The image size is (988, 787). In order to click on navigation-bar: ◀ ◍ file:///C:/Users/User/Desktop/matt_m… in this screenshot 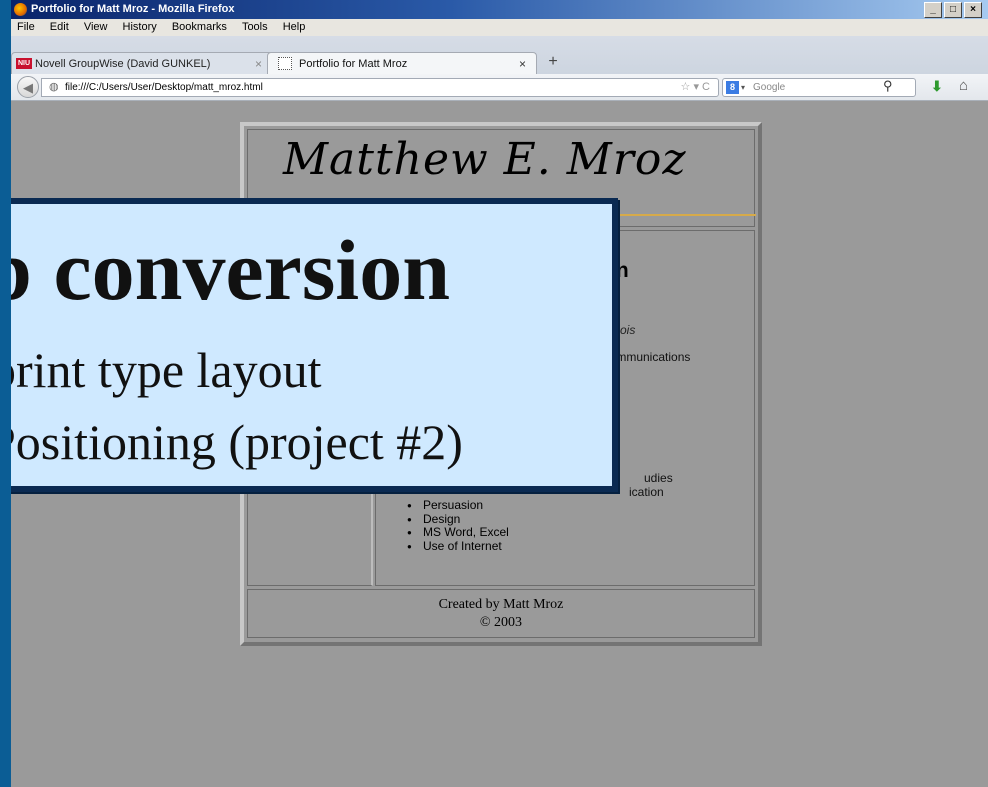, I will do `click(499, 87)`.